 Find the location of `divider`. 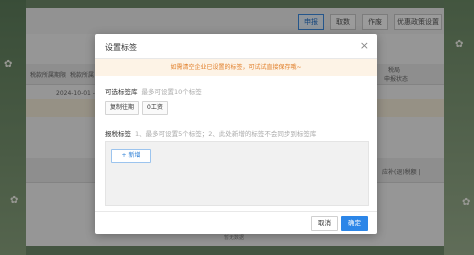

divider is located at coordinates (236, 211).